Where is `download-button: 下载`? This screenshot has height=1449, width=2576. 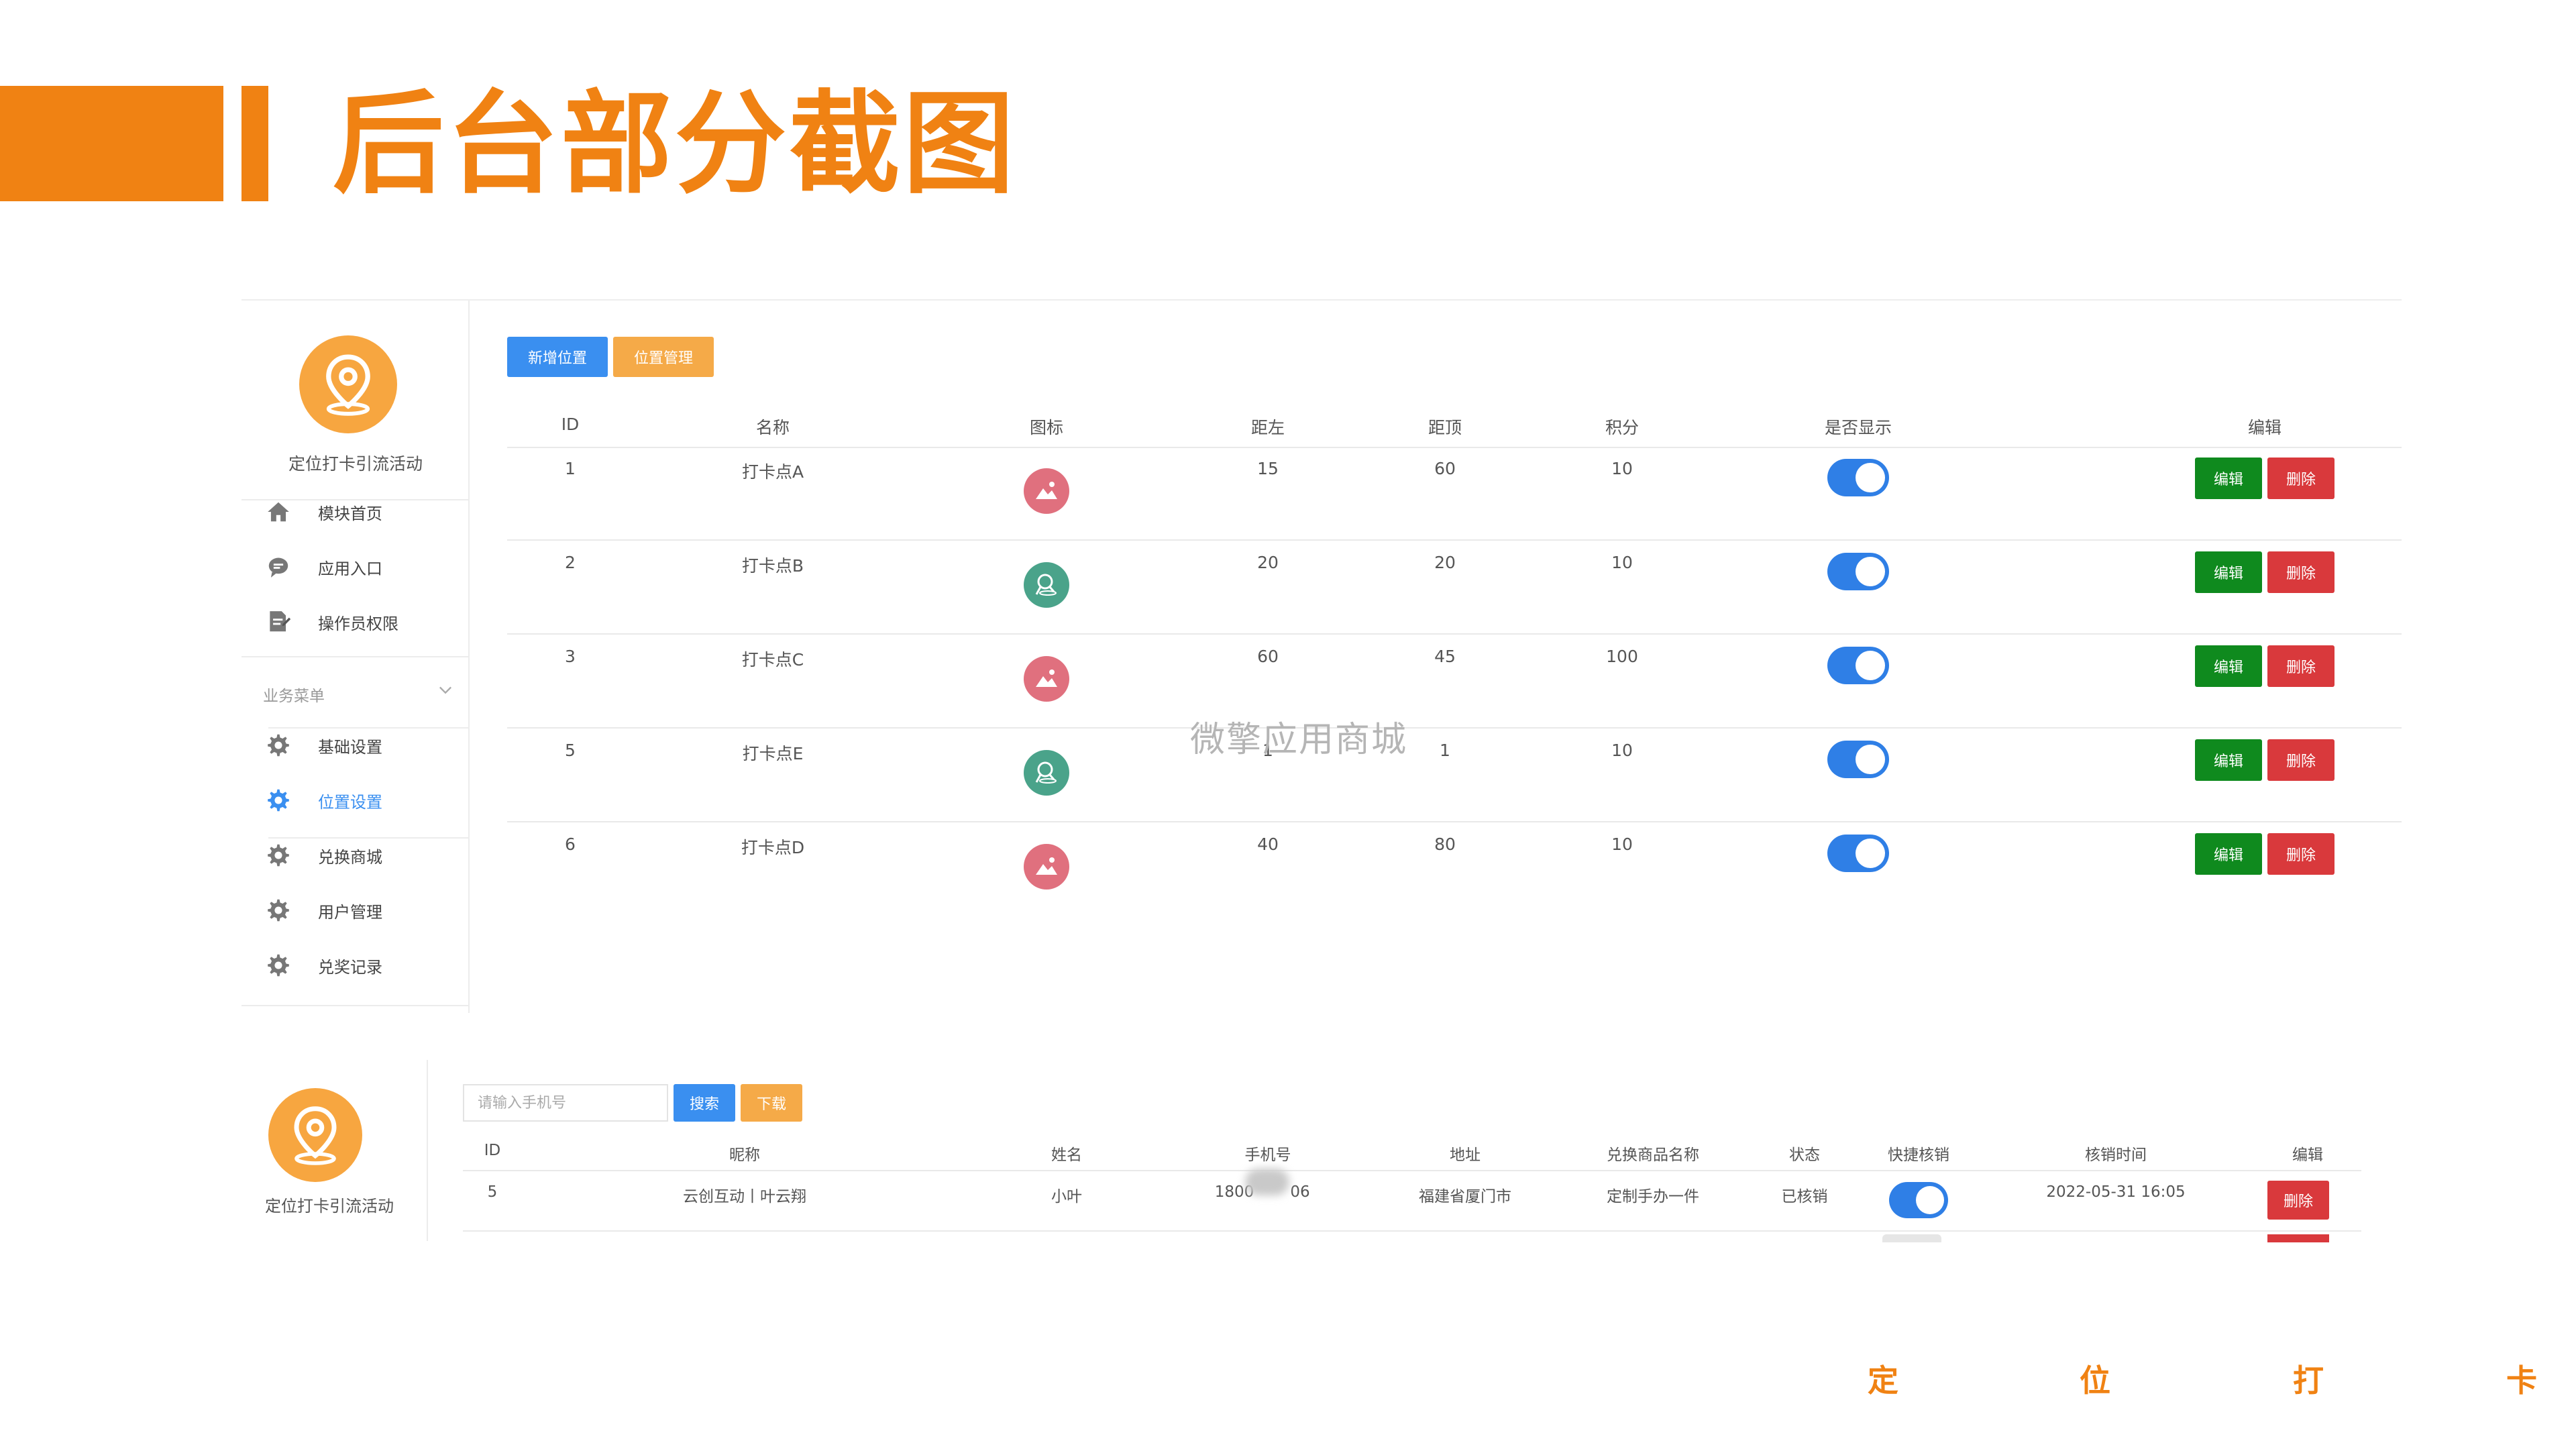 download-button: 下载 is located at coordinates (771, 1103).